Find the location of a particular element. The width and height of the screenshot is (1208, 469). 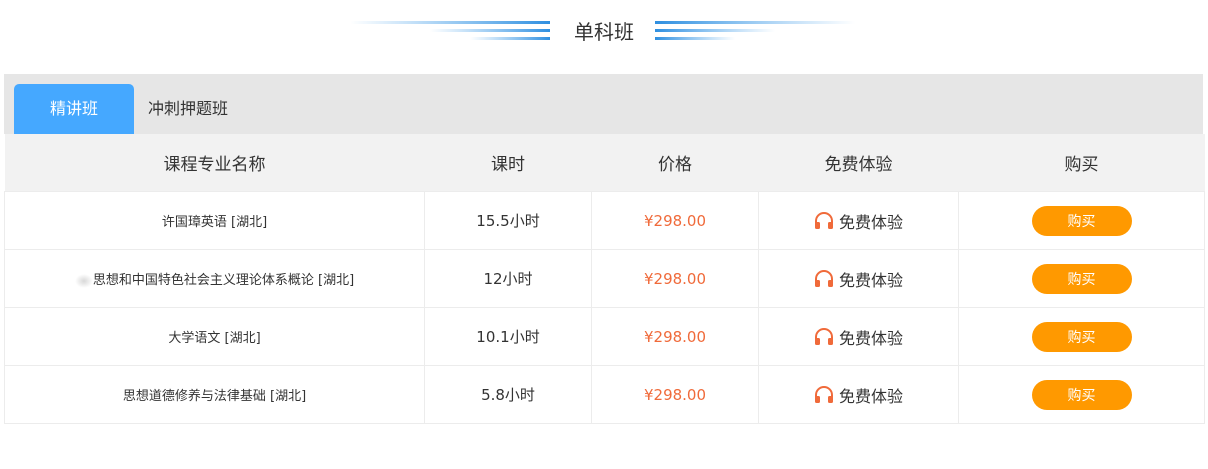

table-row: 大学语文 [湖北] 10.1小时 ¥298.00 免费体验 购买 is located at coordinates (604, 336).